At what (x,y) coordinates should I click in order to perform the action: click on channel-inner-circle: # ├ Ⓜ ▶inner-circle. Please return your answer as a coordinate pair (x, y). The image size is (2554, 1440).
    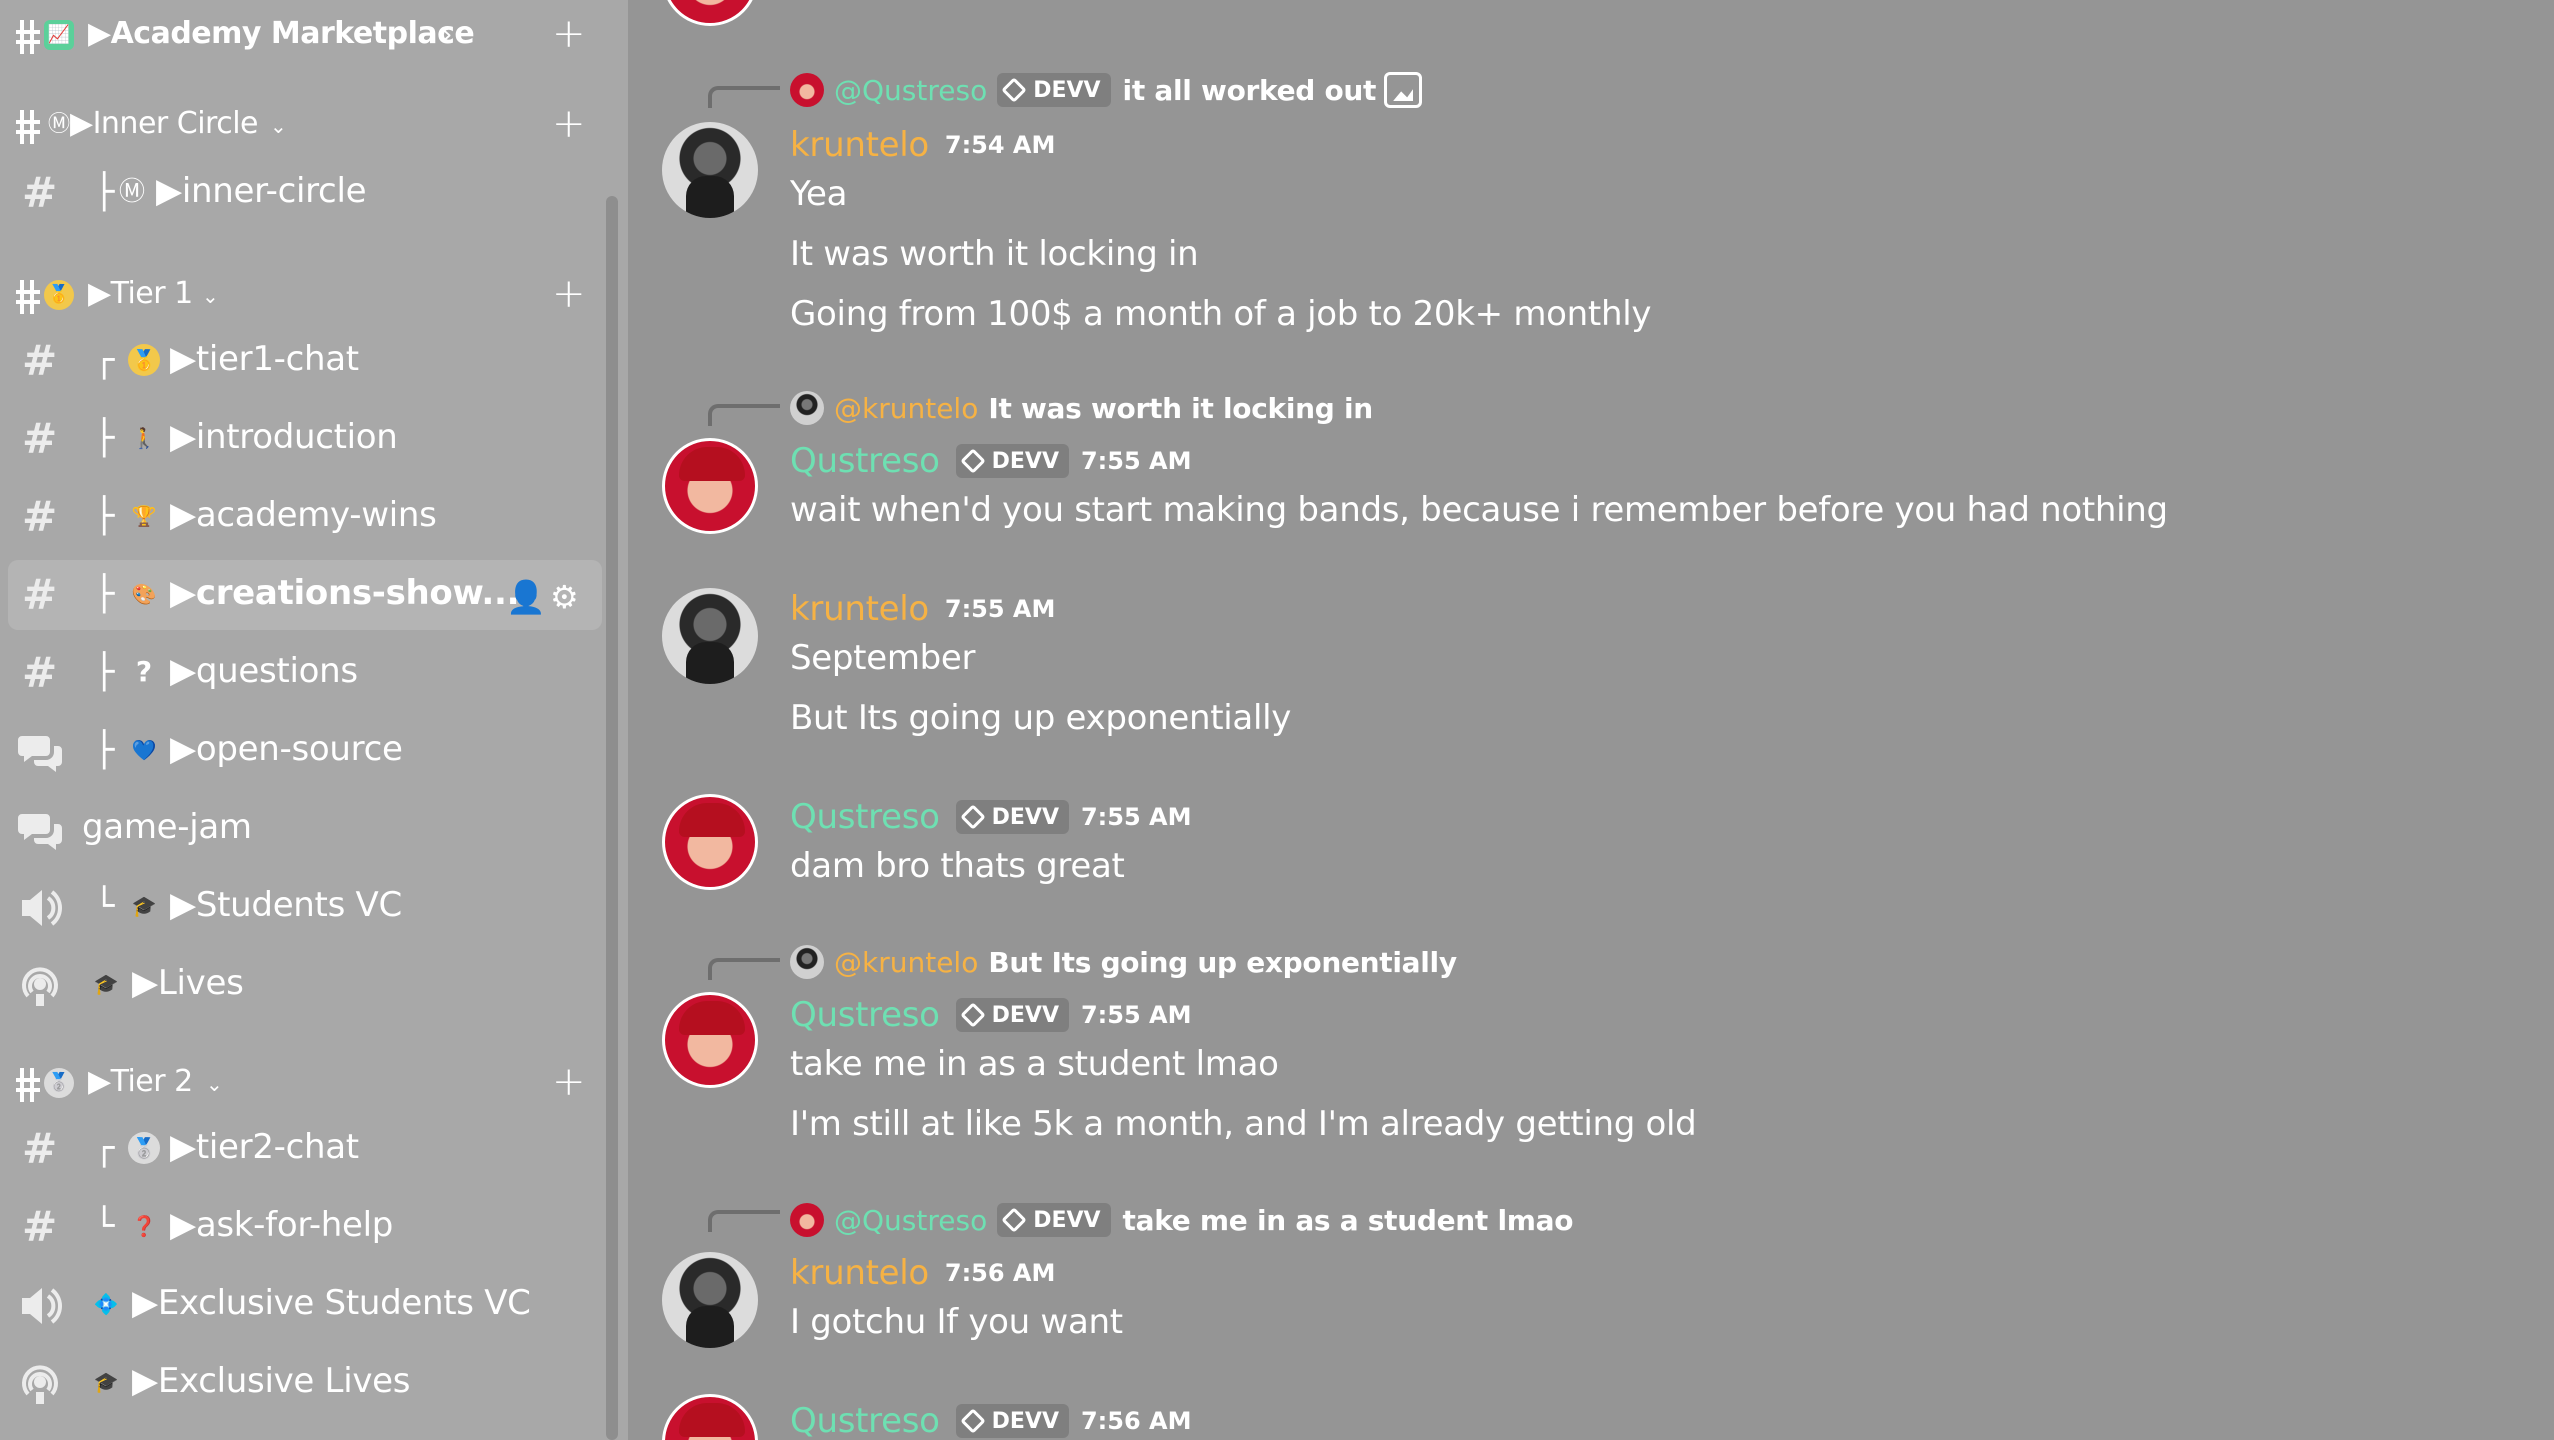
    Looking at the image, I should click on (302, 193).